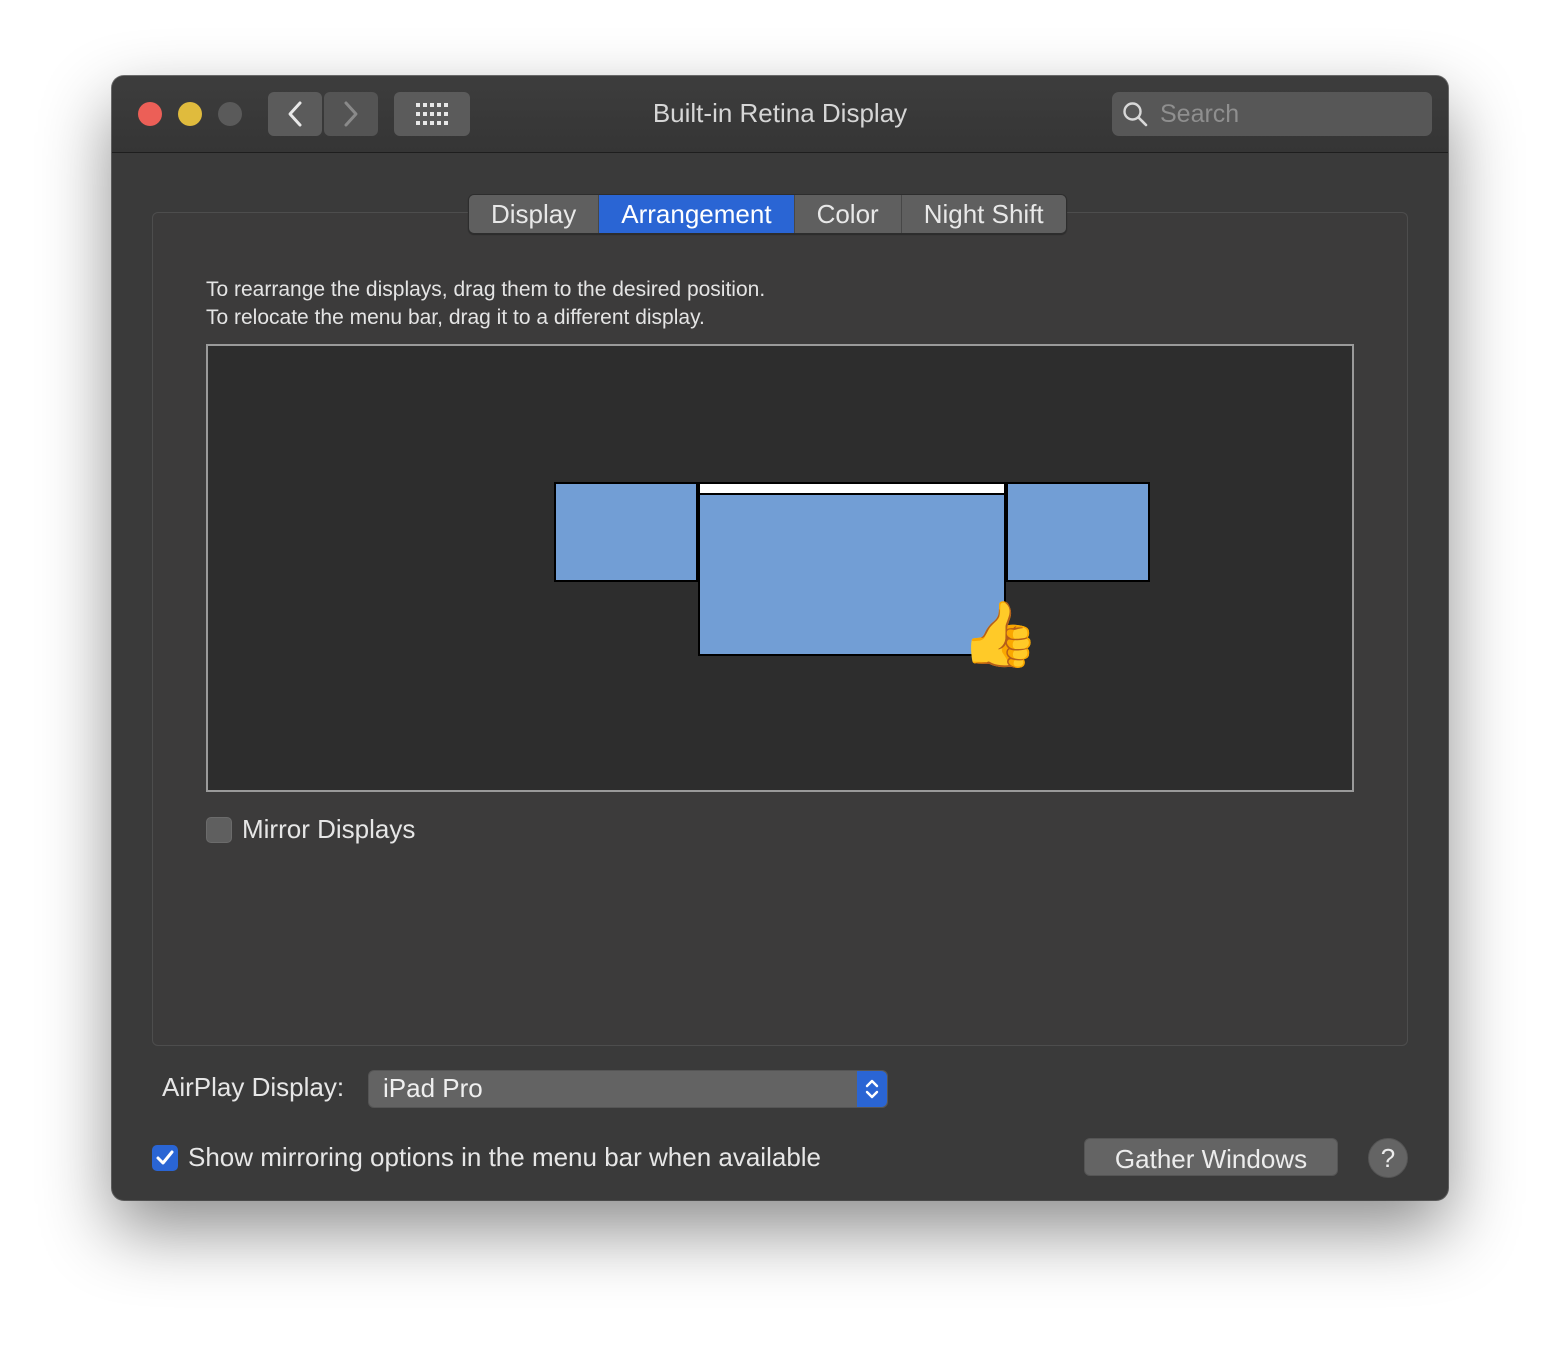 The width and height of the screenshot is (1560, 1348). I want to click on menu-bar-indicator, so click(852, 489).